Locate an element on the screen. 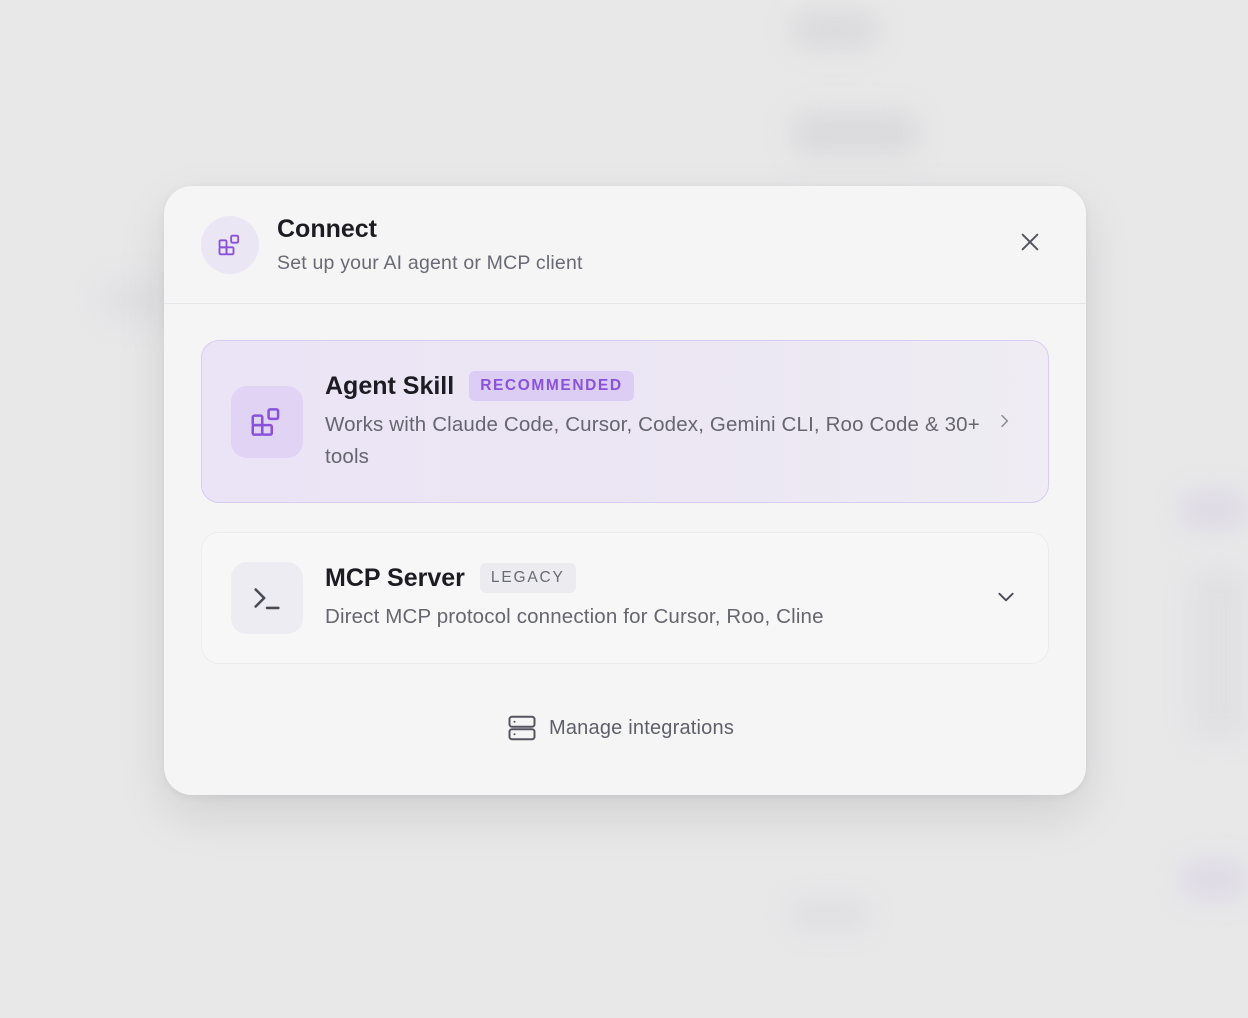 The width and height of the screenshot is (1248, 1018). close-button is located at coordinates (1030, 242).